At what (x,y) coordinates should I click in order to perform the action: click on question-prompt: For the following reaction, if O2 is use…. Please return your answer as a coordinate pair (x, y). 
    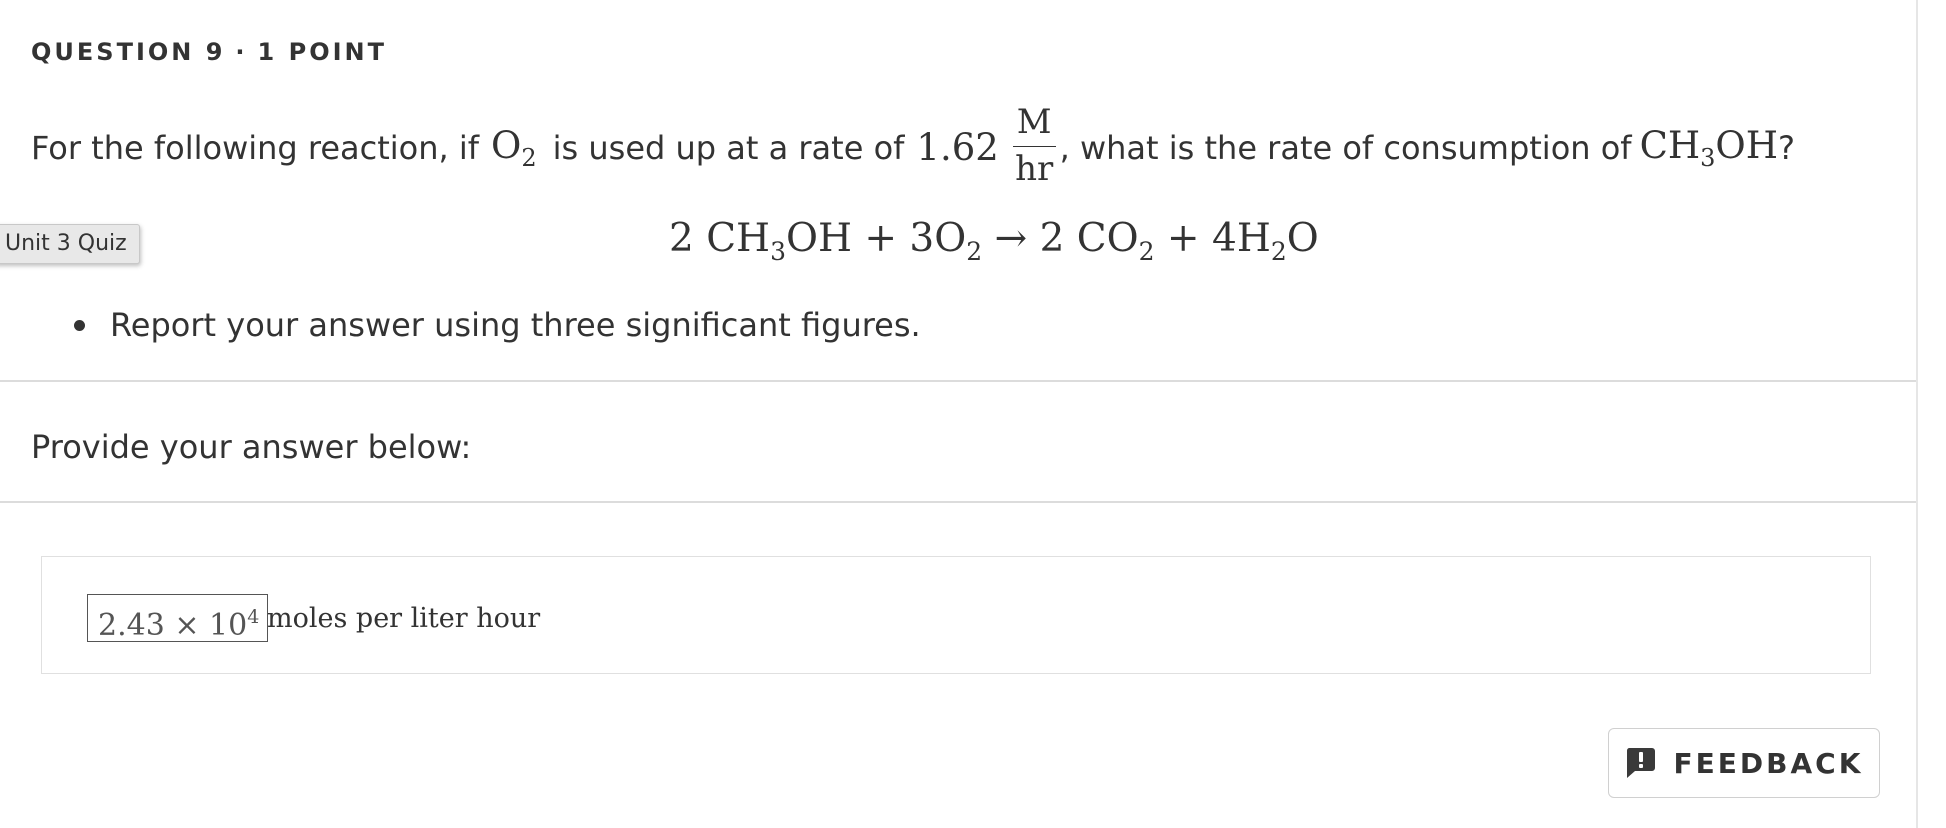
    Looking at the image, I should click on (913, 146).